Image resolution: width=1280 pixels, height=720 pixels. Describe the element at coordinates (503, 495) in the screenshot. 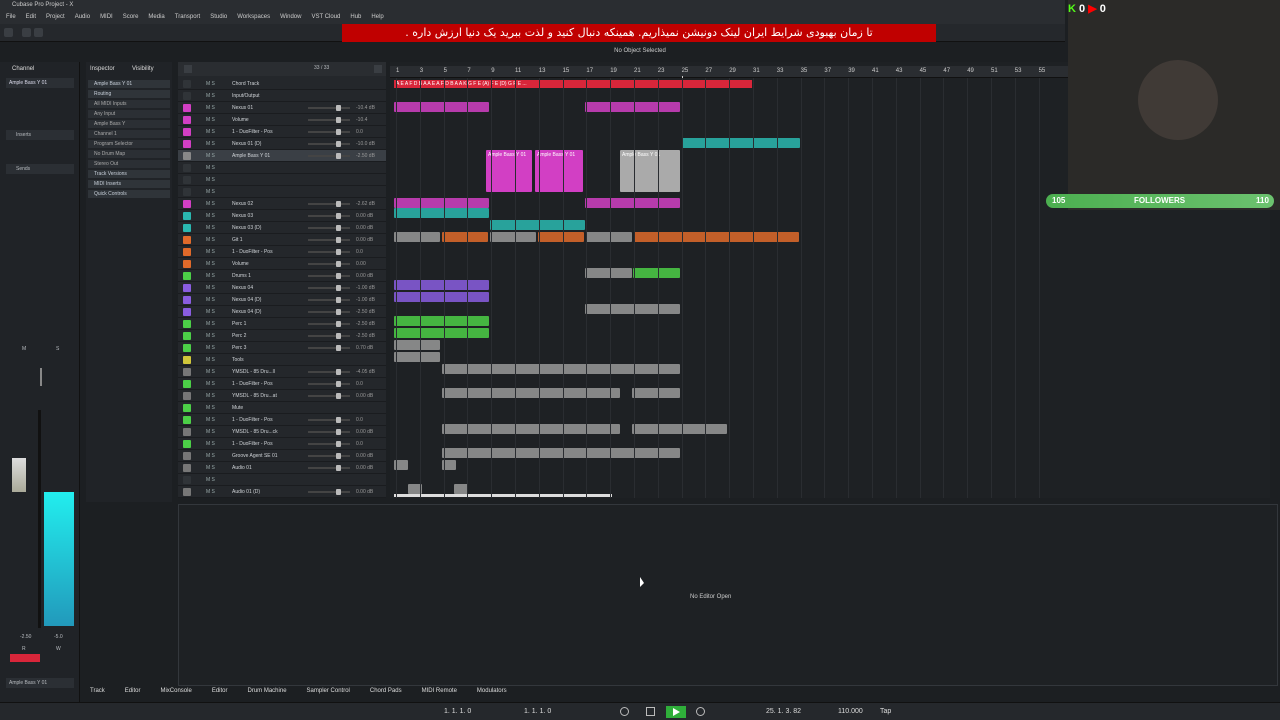

I see `horizontal-scrollbar` at that location.